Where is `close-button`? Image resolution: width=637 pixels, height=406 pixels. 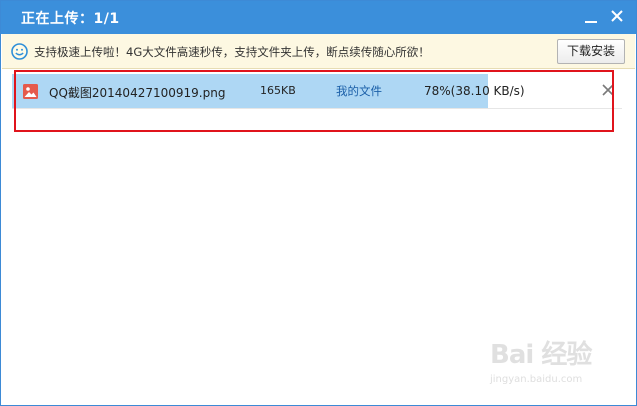 close-button is located at coordinates (617, 17).